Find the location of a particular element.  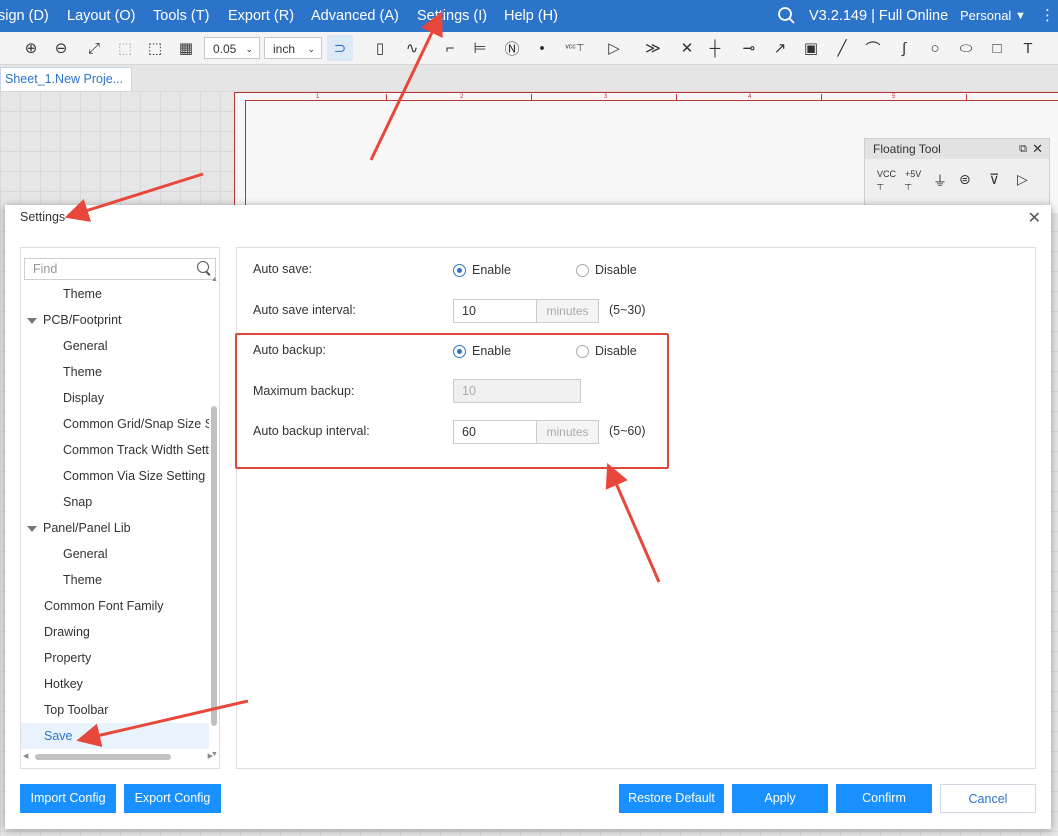

tree-item-panel-general: General is located at coordinates (115, 554).